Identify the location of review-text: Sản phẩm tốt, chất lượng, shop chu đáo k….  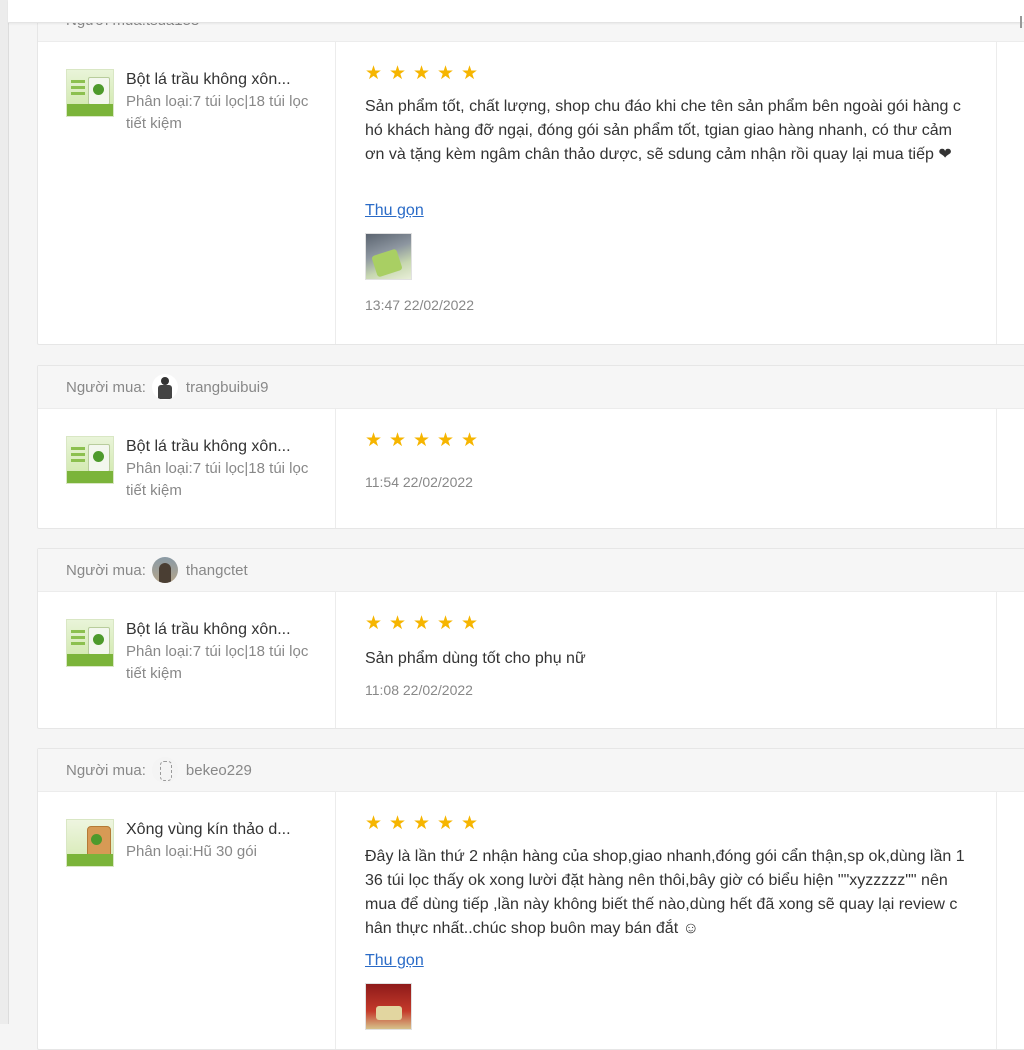
(663, 130).